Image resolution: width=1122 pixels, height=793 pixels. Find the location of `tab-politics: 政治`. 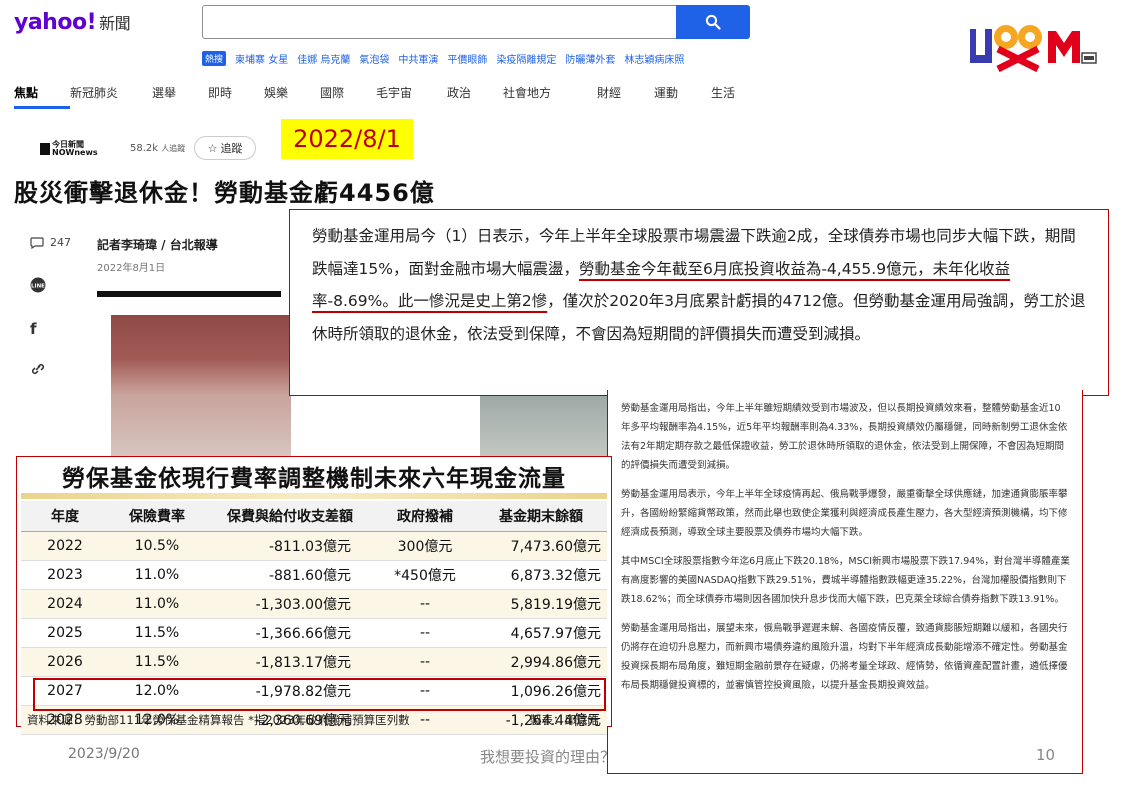

tab-politics: 政治 is located at coordinates (475, 96).